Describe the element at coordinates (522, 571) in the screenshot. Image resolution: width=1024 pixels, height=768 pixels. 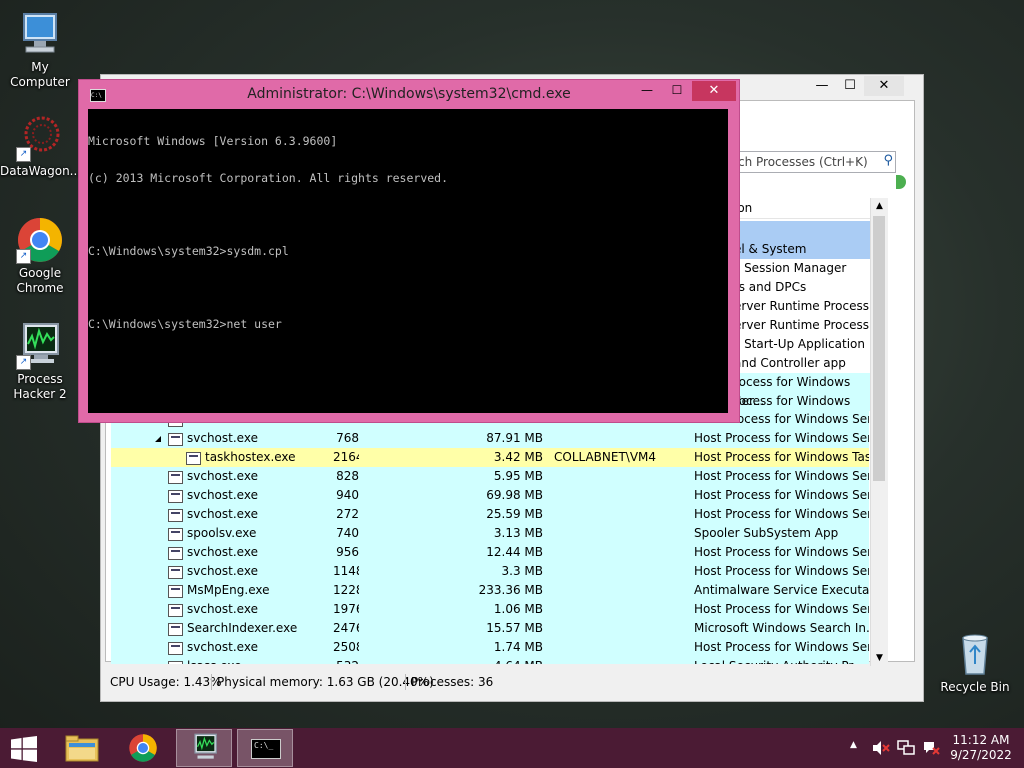
I see `process-private-bytes: 3.3 MB` at that location.